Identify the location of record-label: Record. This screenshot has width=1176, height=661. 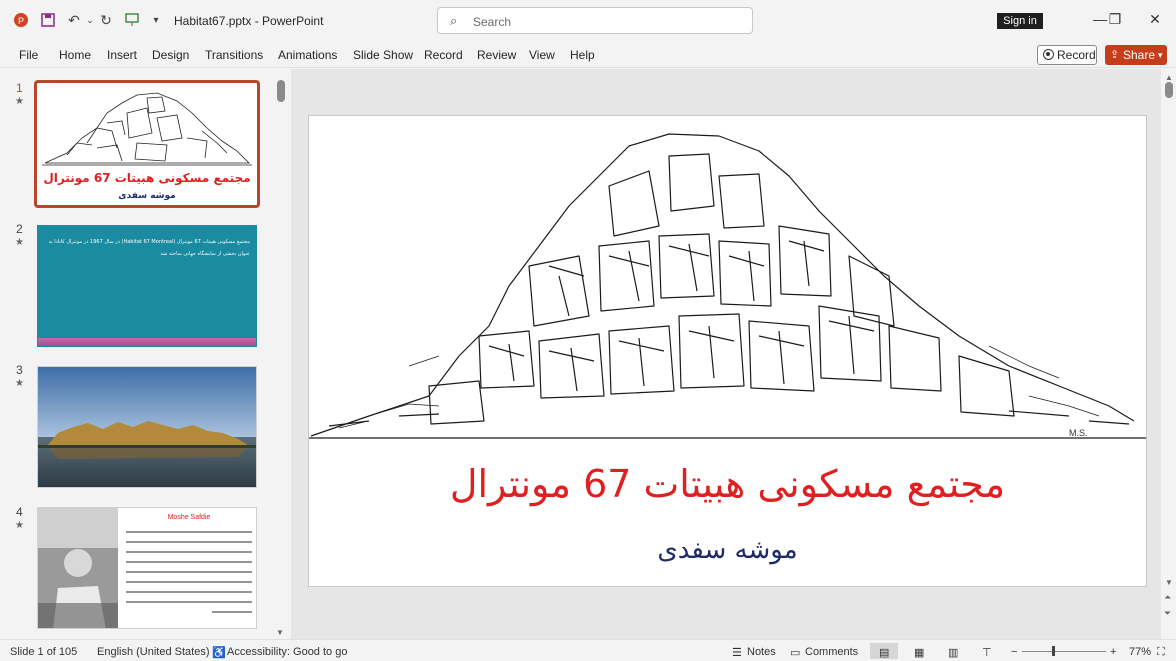
(1076, 55).